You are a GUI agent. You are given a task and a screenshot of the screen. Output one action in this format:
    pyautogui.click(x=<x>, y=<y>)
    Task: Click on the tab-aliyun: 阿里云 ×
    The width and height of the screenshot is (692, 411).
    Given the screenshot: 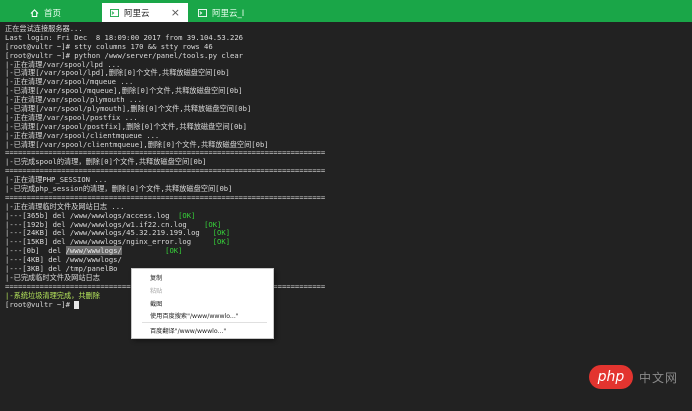 What is the action you would take?
    pyautogui.click(x=145, y=12)
    